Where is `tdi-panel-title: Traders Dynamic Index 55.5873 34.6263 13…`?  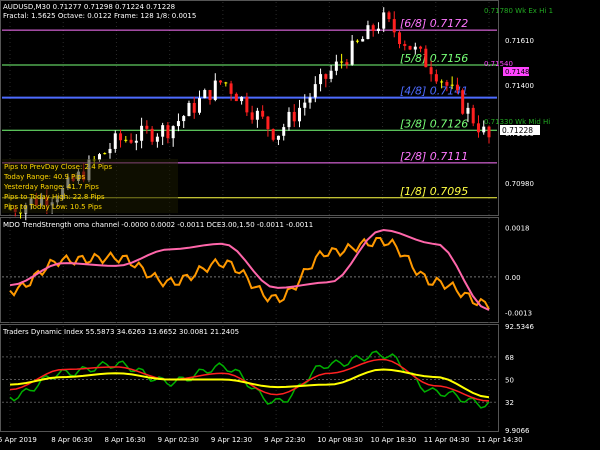 tdi-panel-title: Traders Dynamic Index 55.5873 34.6263 13… is located at coordinates (120, 332).